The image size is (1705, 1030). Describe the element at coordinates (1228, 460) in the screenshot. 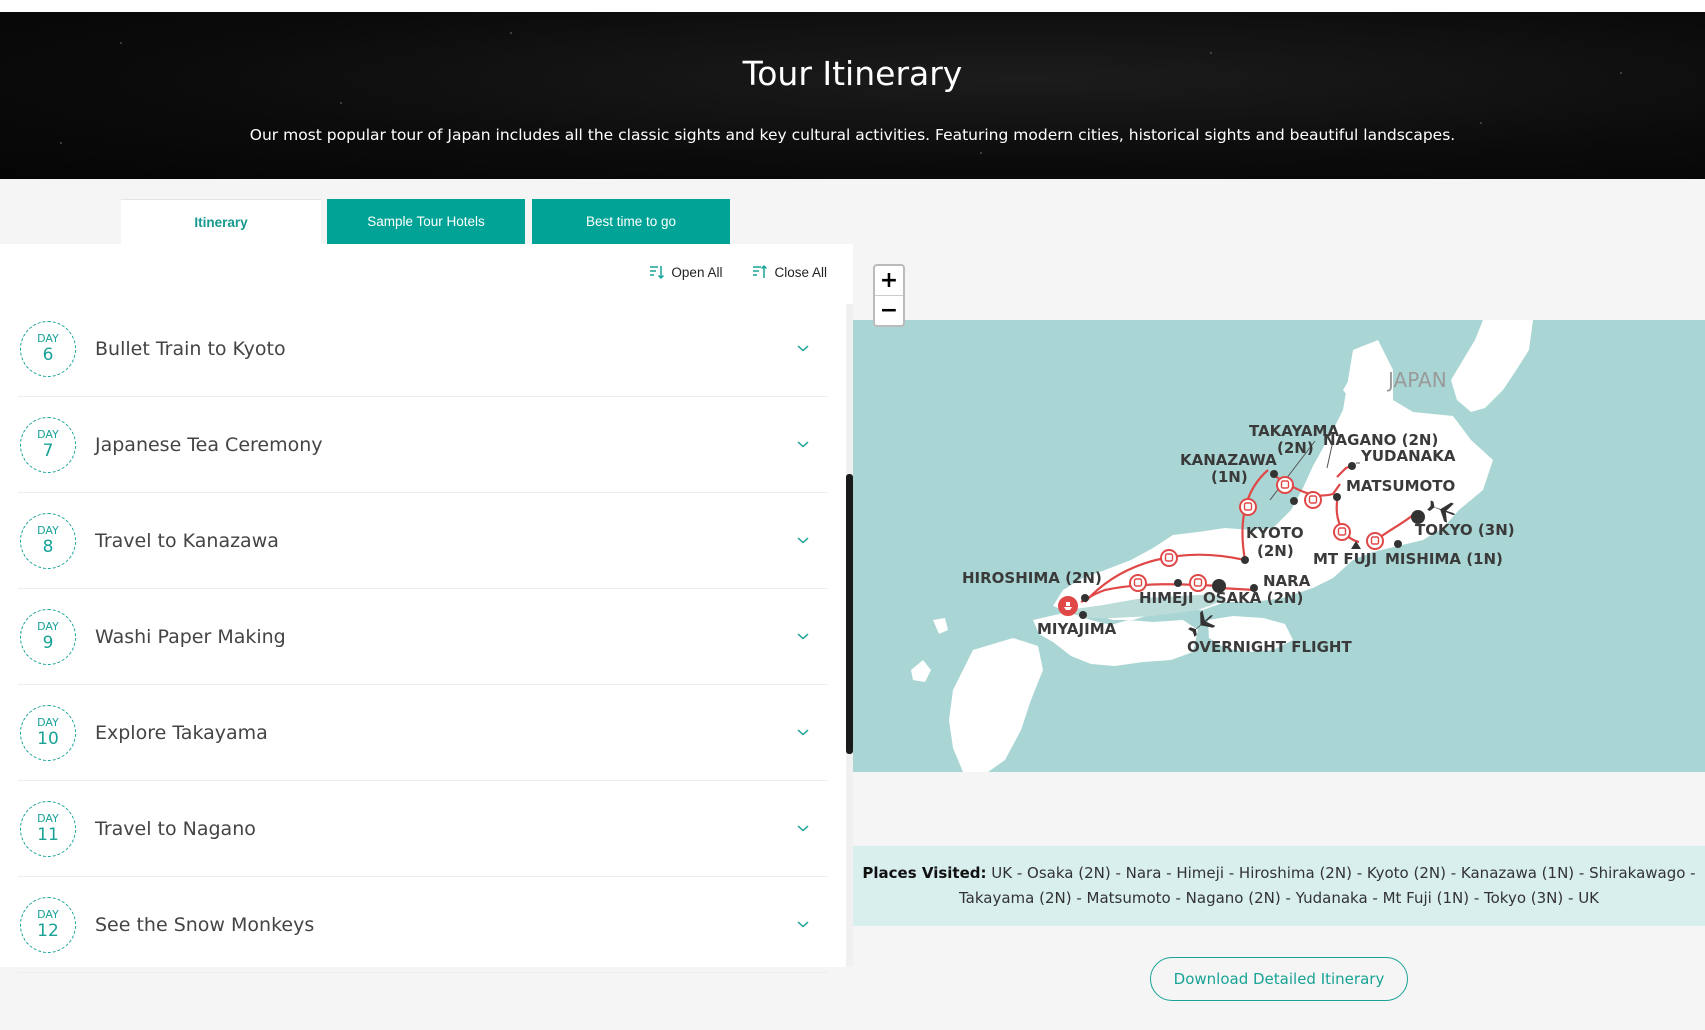

I see `map-label-kanazawa: KANAZAWA` at that location.